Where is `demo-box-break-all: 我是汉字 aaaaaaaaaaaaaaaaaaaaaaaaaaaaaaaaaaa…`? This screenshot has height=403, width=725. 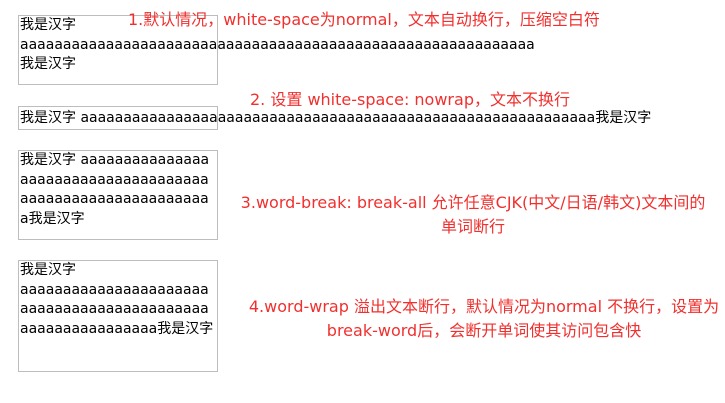 demo-box-break-all: 我是汉字 aaaaaaaaaaaaaaaaaaaaaaaaaaaaaaaaaaa… is located at coordinates (118, 195).